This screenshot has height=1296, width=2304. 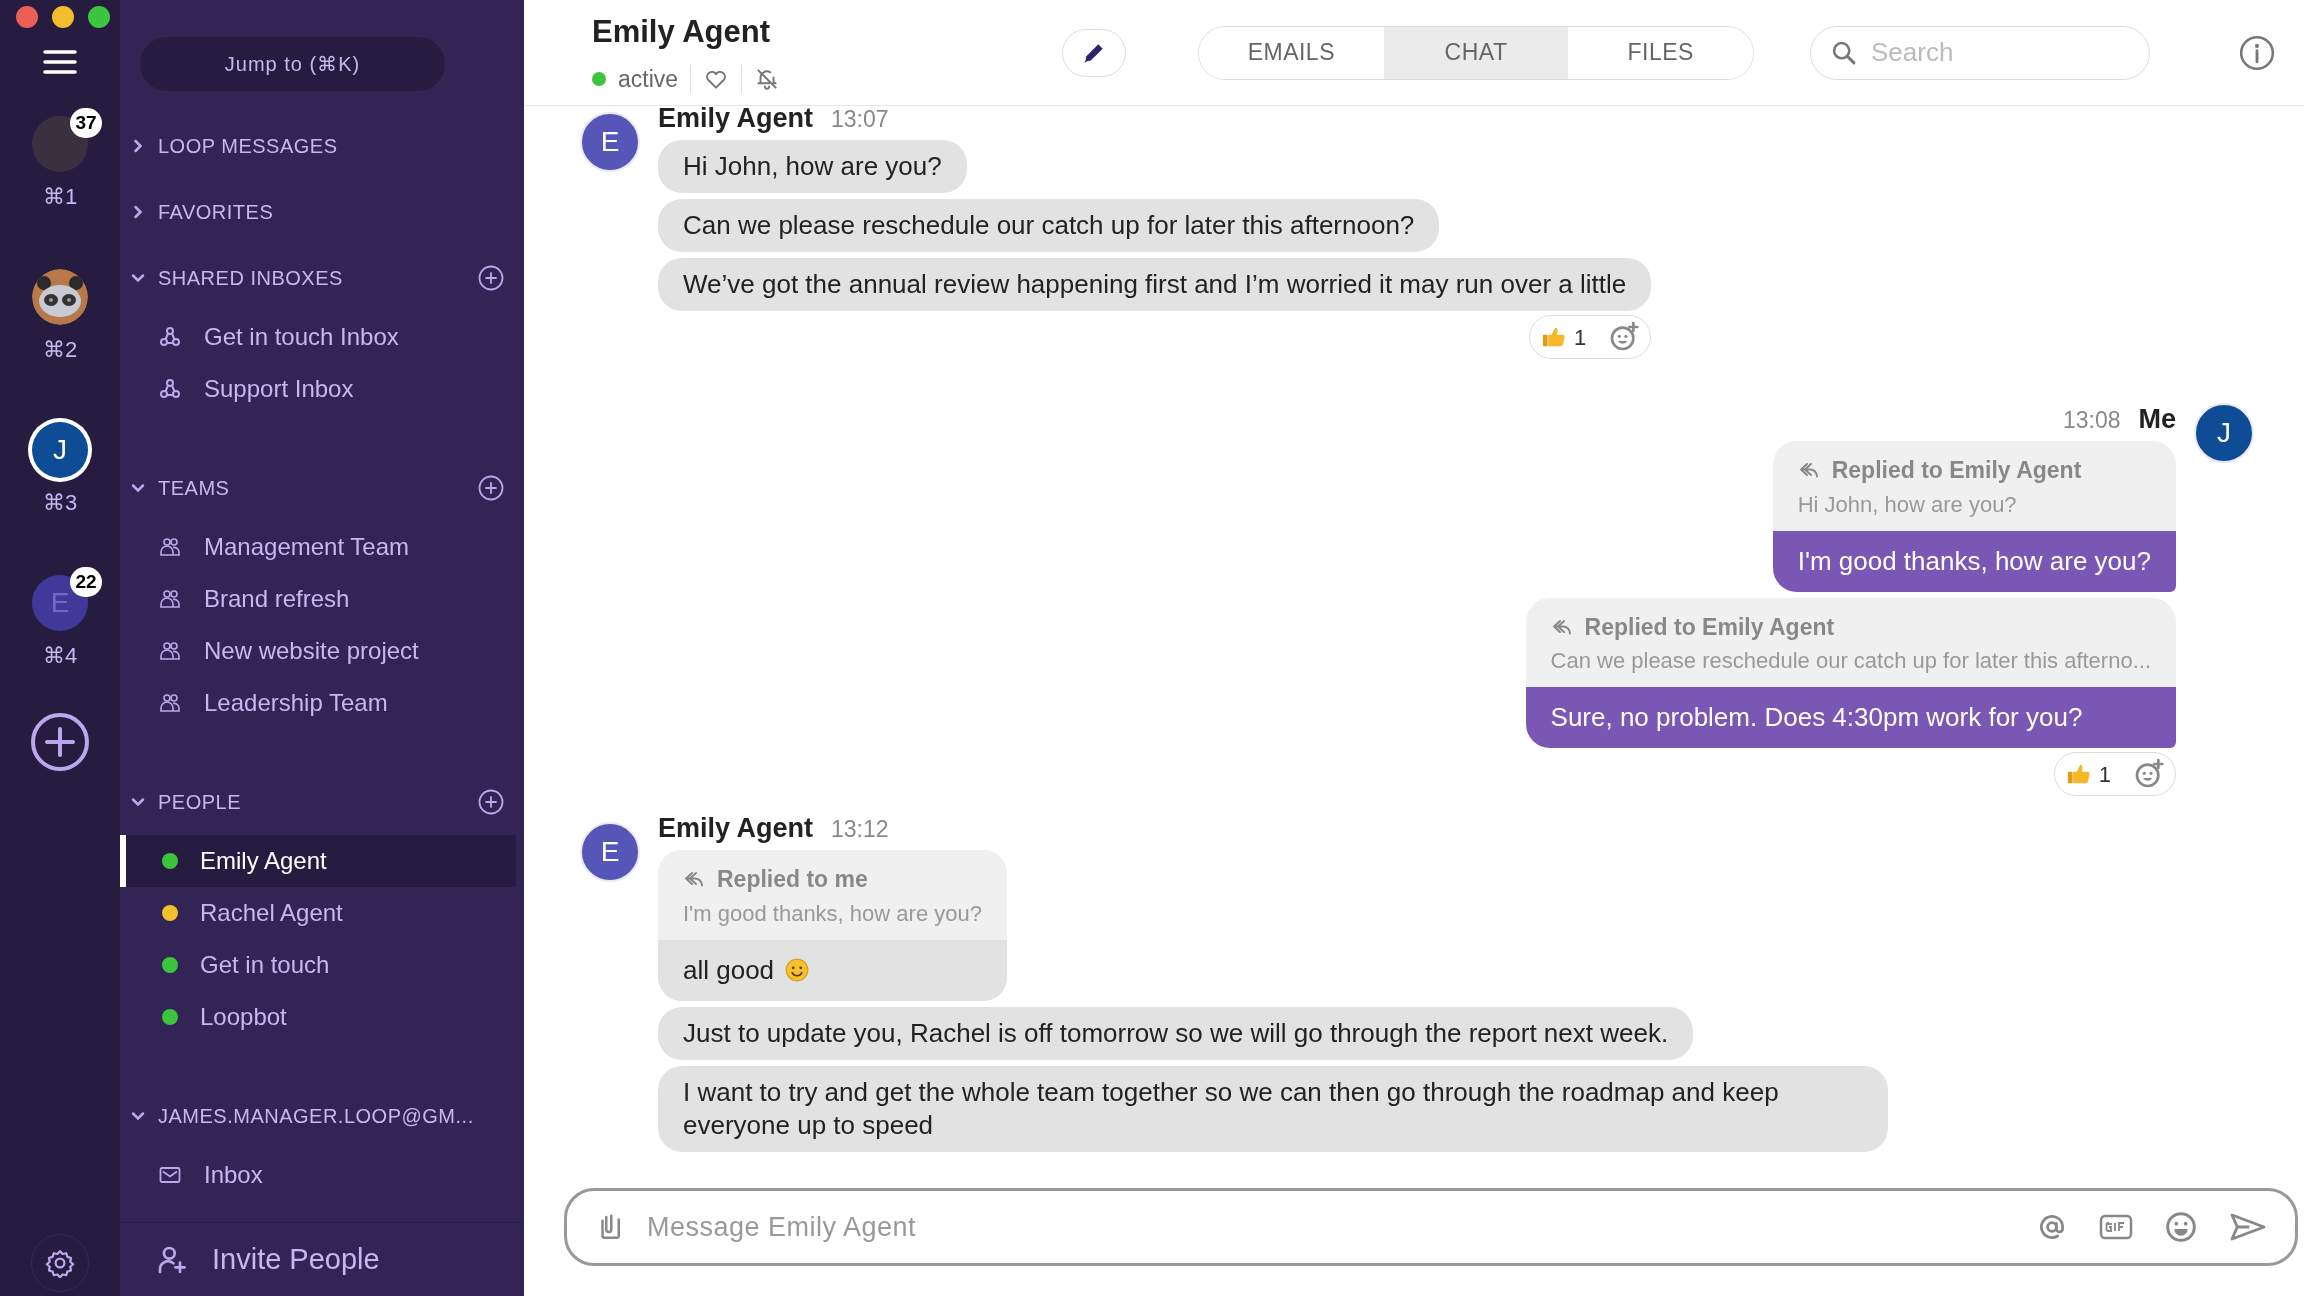 I want to click on message-bubble: I want to try and get the whole team together so we can then go through the roadmap and keep everyone up to speed, so click(x=1273, y=1108).